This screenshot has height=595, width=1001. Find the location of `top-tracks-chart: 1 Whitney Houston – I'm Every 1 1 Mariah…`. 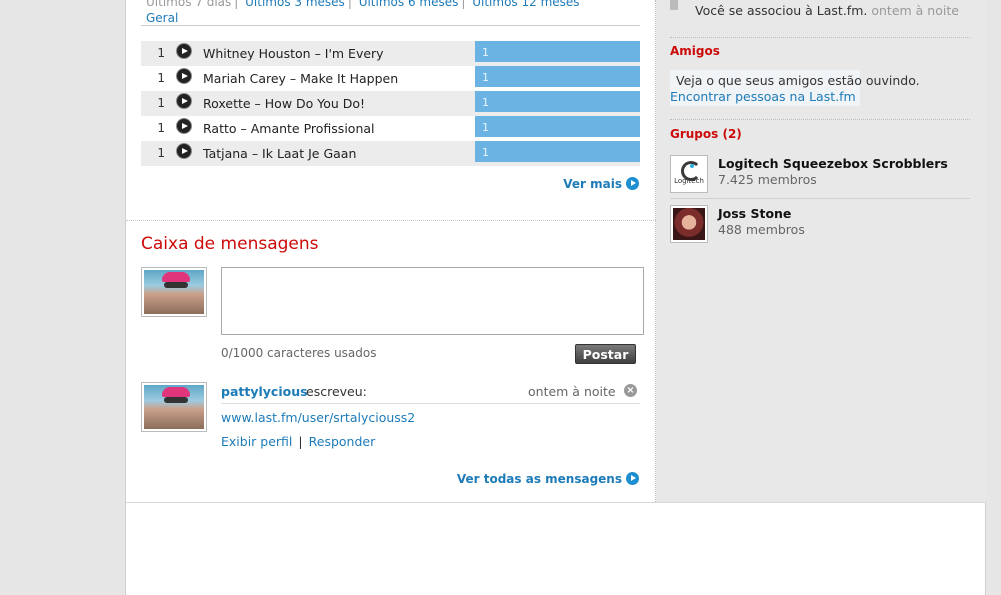

top-tracks-chart: 1 Whitney Houston – I'm Every 1 1 Mariah… is located at coordinates (390, 103).